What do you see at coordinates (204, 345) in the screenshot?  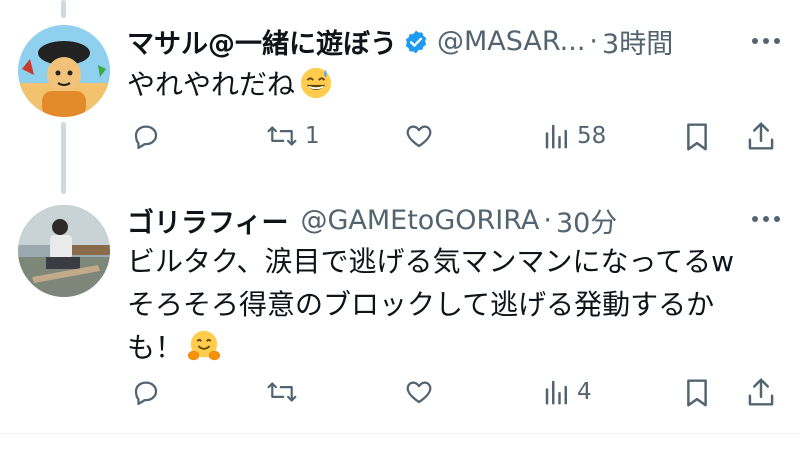 I see `hugging-face-emoji-icon` at bounding box center [204, 345].